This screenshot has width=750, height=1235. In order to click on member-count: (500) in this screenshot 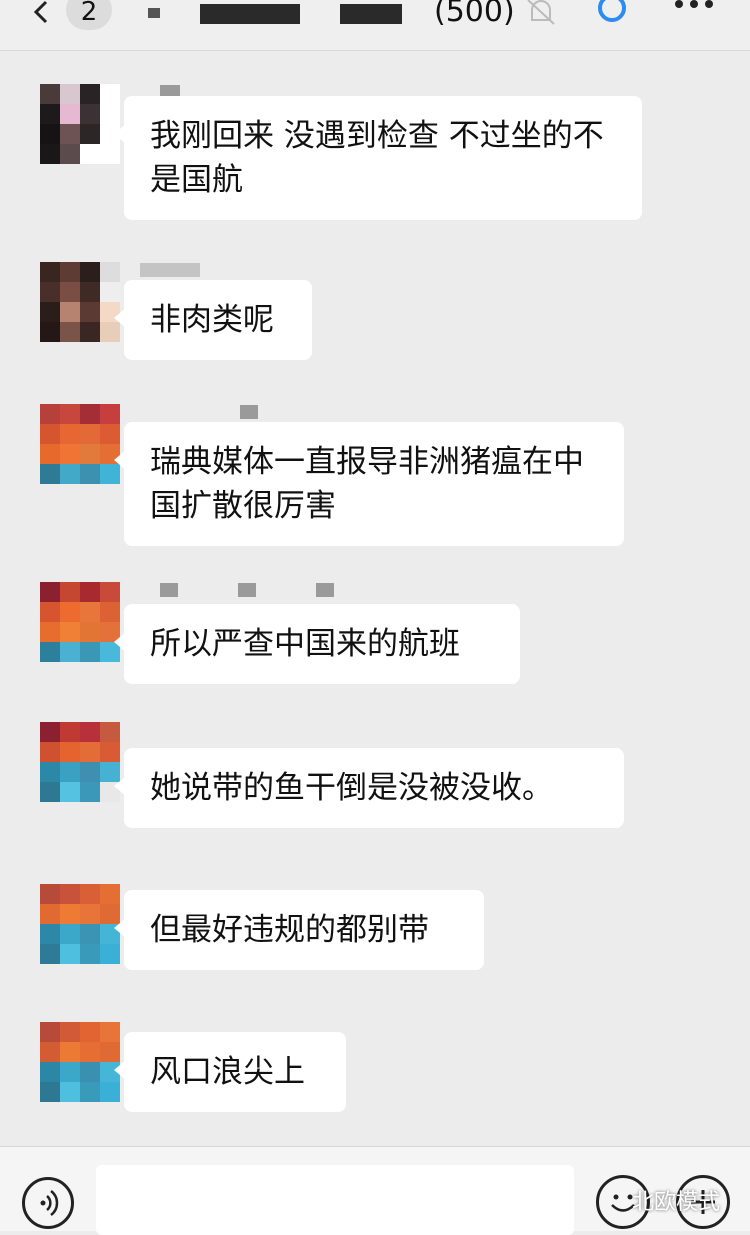, I will do `click(474, 14)`.